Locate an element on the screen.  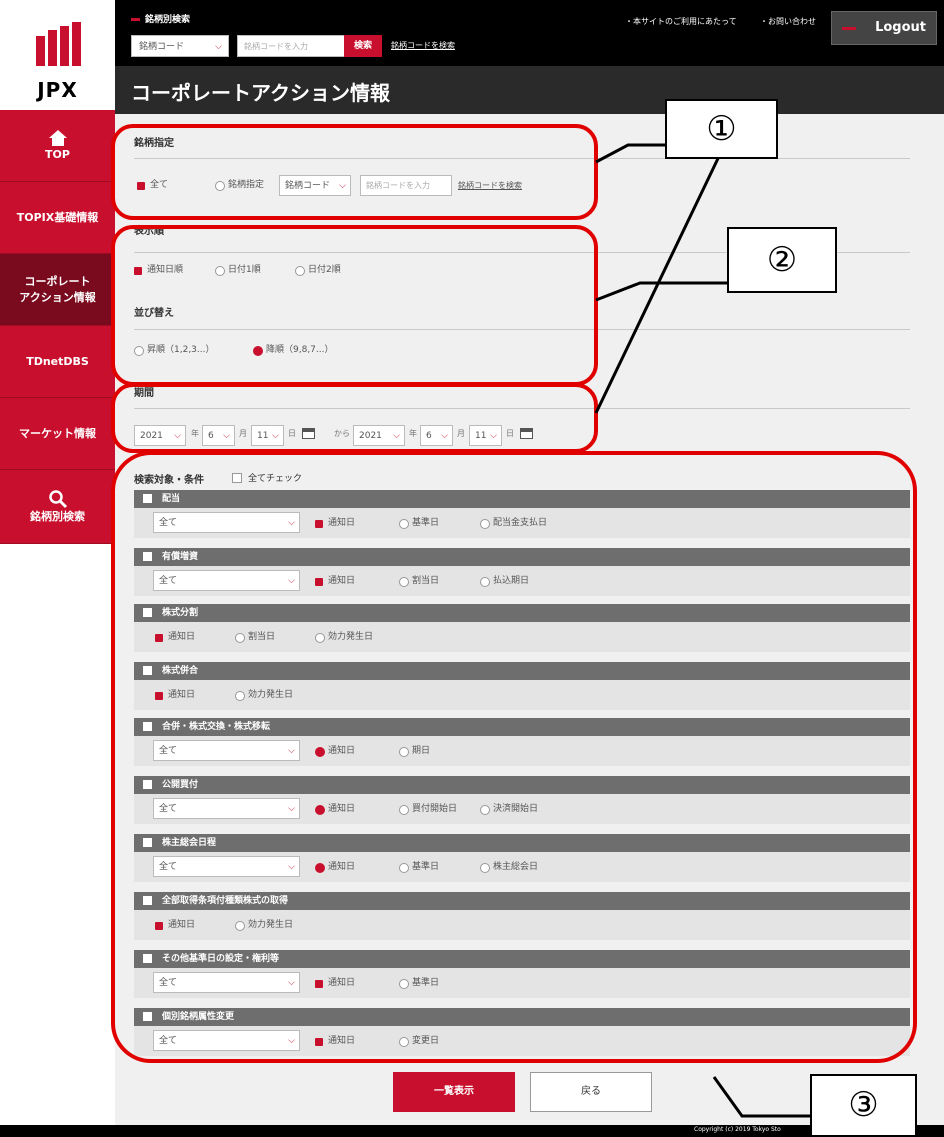
annotation-label-1: ① is located at coordinates (721, 129).